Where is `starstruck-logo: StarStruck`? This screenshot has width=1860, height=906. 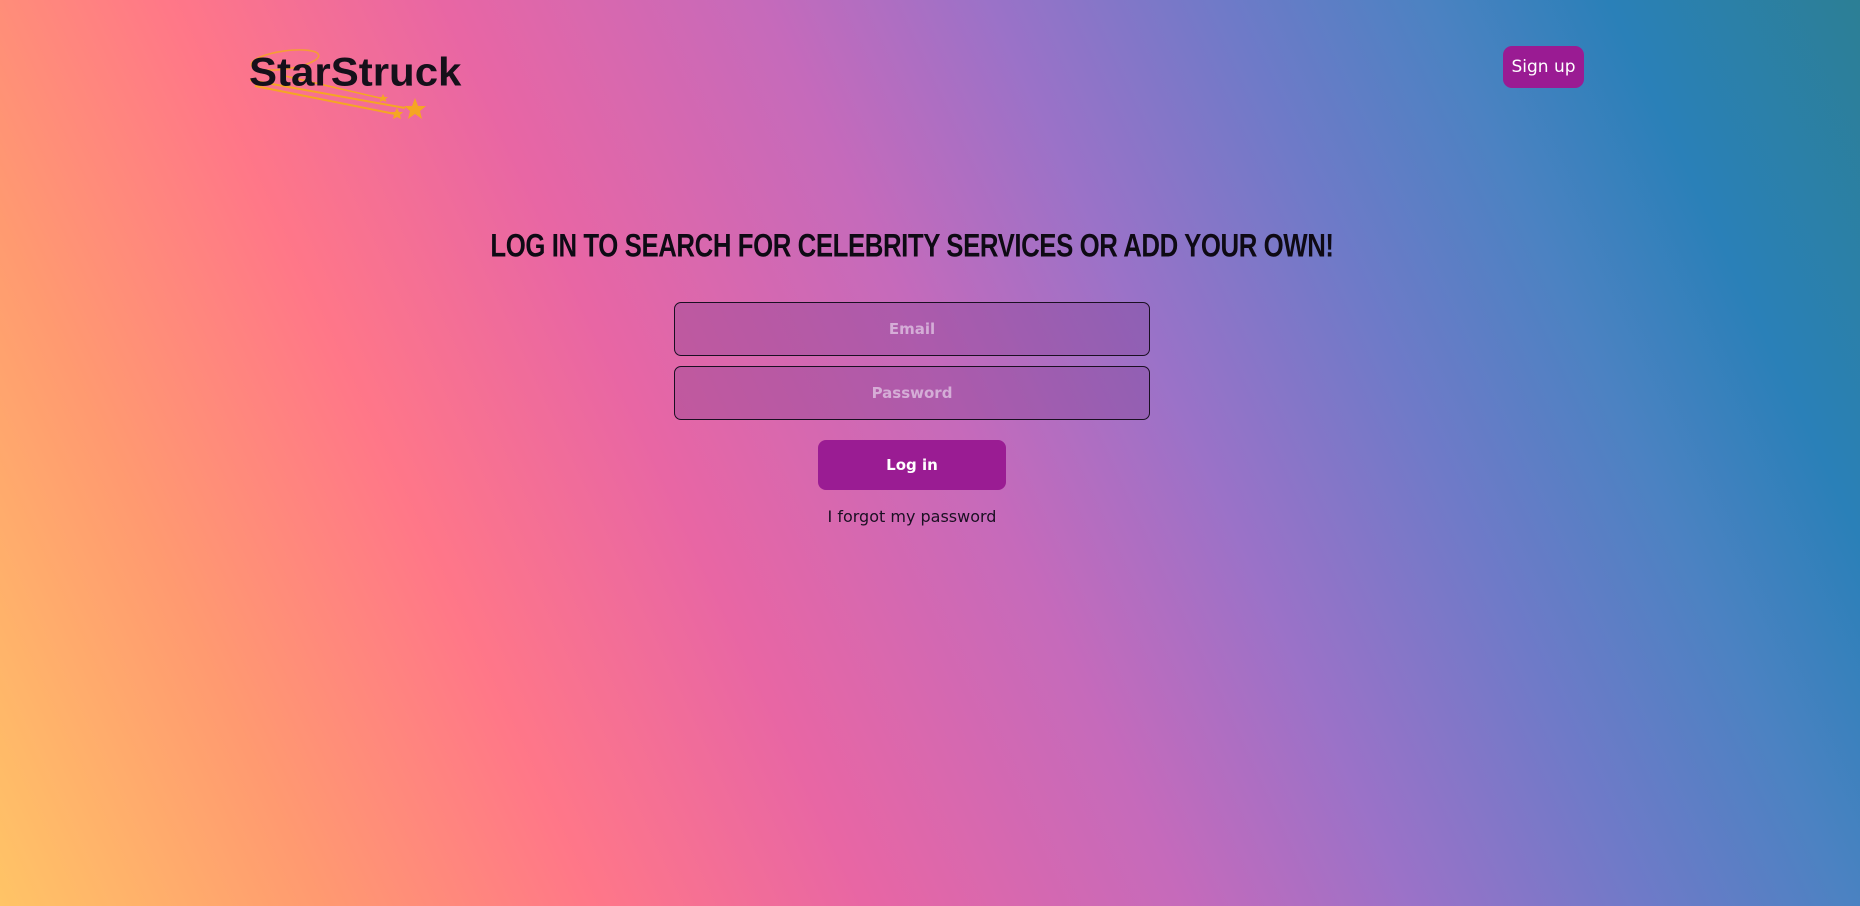 starstruck-logo: StarStruck is located at coordinates (353, 84).